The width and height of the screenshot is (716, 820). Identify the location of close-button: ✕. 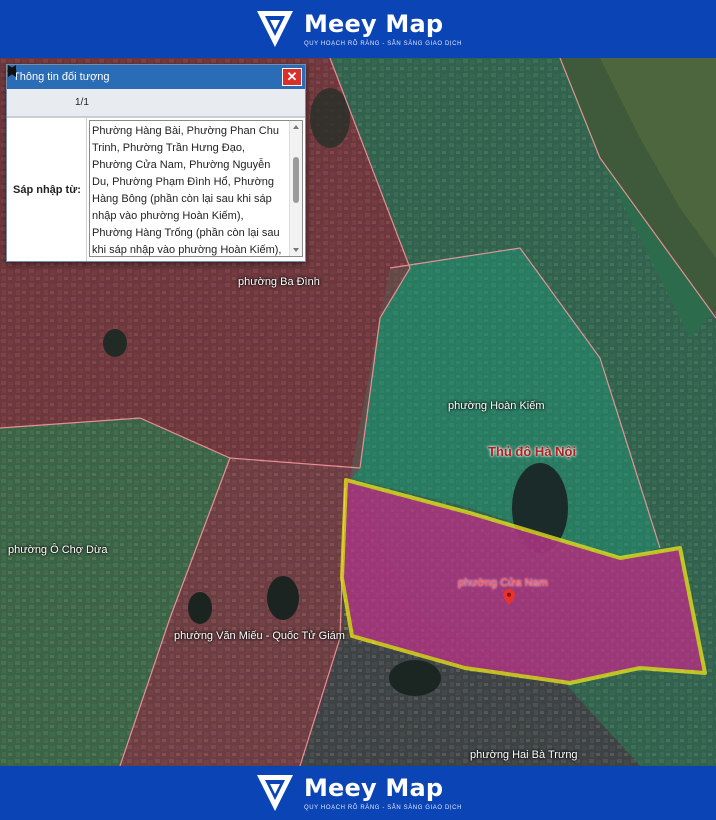
(292, 77).